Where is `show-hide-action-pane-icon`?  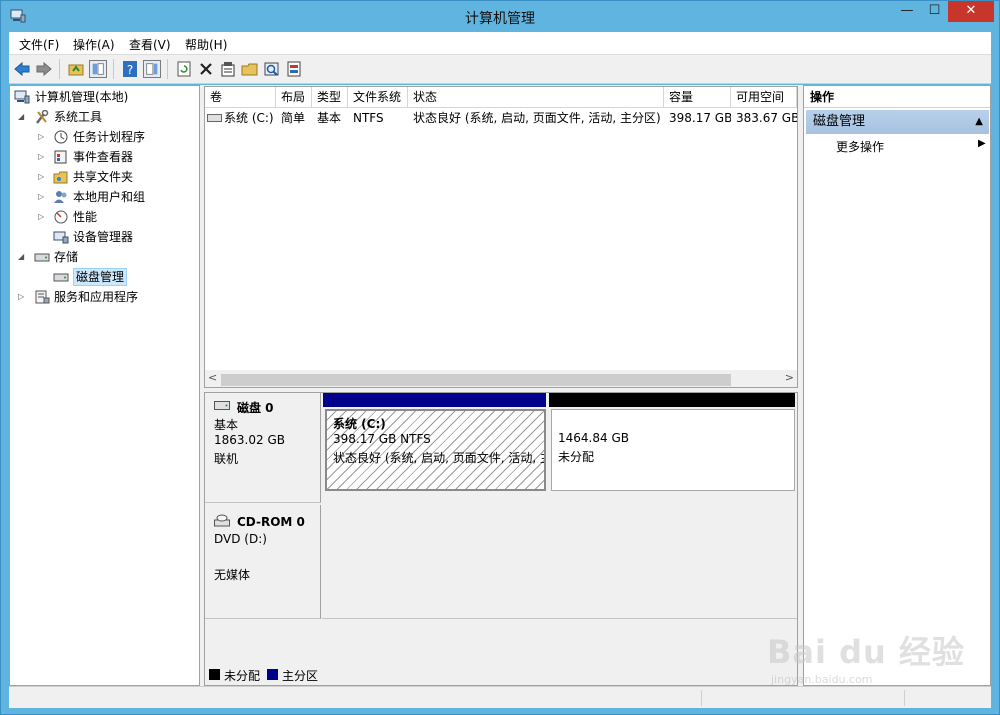 show-hide-action-pane-icon is located at coordinates (152, 69).